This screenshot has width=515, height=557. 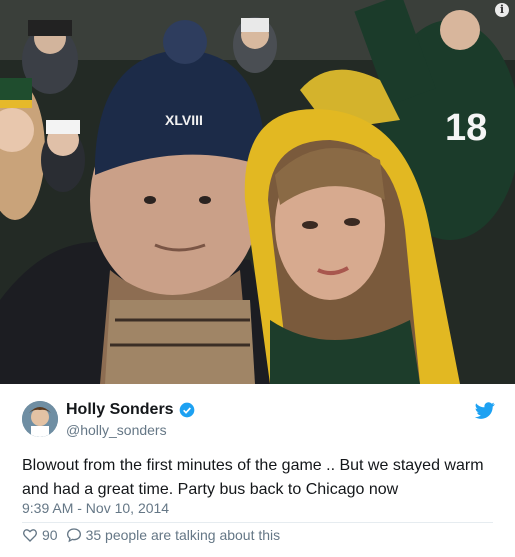 I want to click on jersey-number: 18, so click(x=466, y=128).